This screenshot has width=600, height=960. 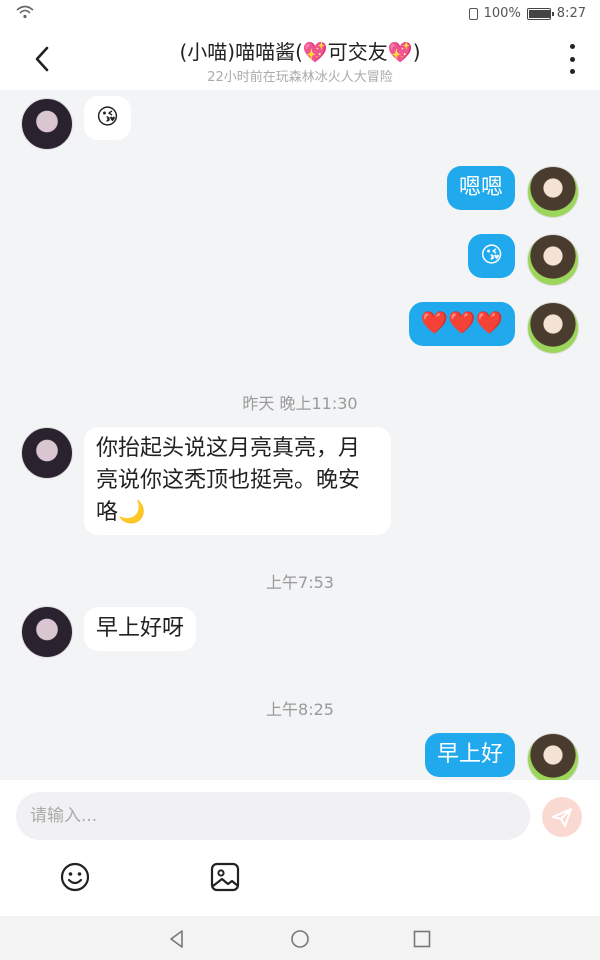 What do you see at coordinates (300, 52) in the screenshot?
I see `chat-title: (小喵)喵喵酱(💖可交友💖)` at bounding box center [300, 52].